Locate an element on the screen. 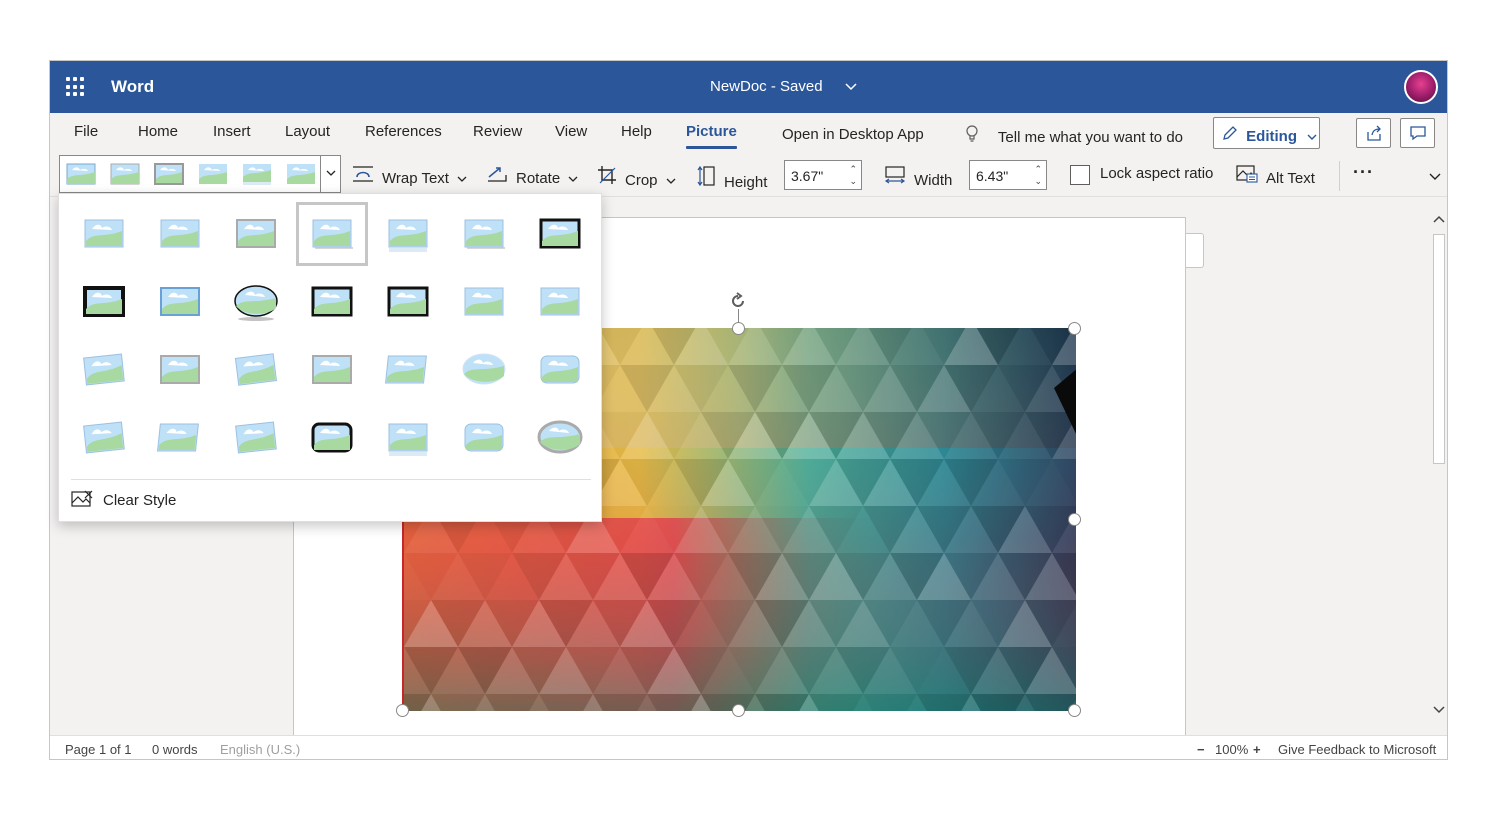 Image resolution: width=1500 pixels, height=815 pixels. zoom-level: 100% is located at coordinates (1231, 749).